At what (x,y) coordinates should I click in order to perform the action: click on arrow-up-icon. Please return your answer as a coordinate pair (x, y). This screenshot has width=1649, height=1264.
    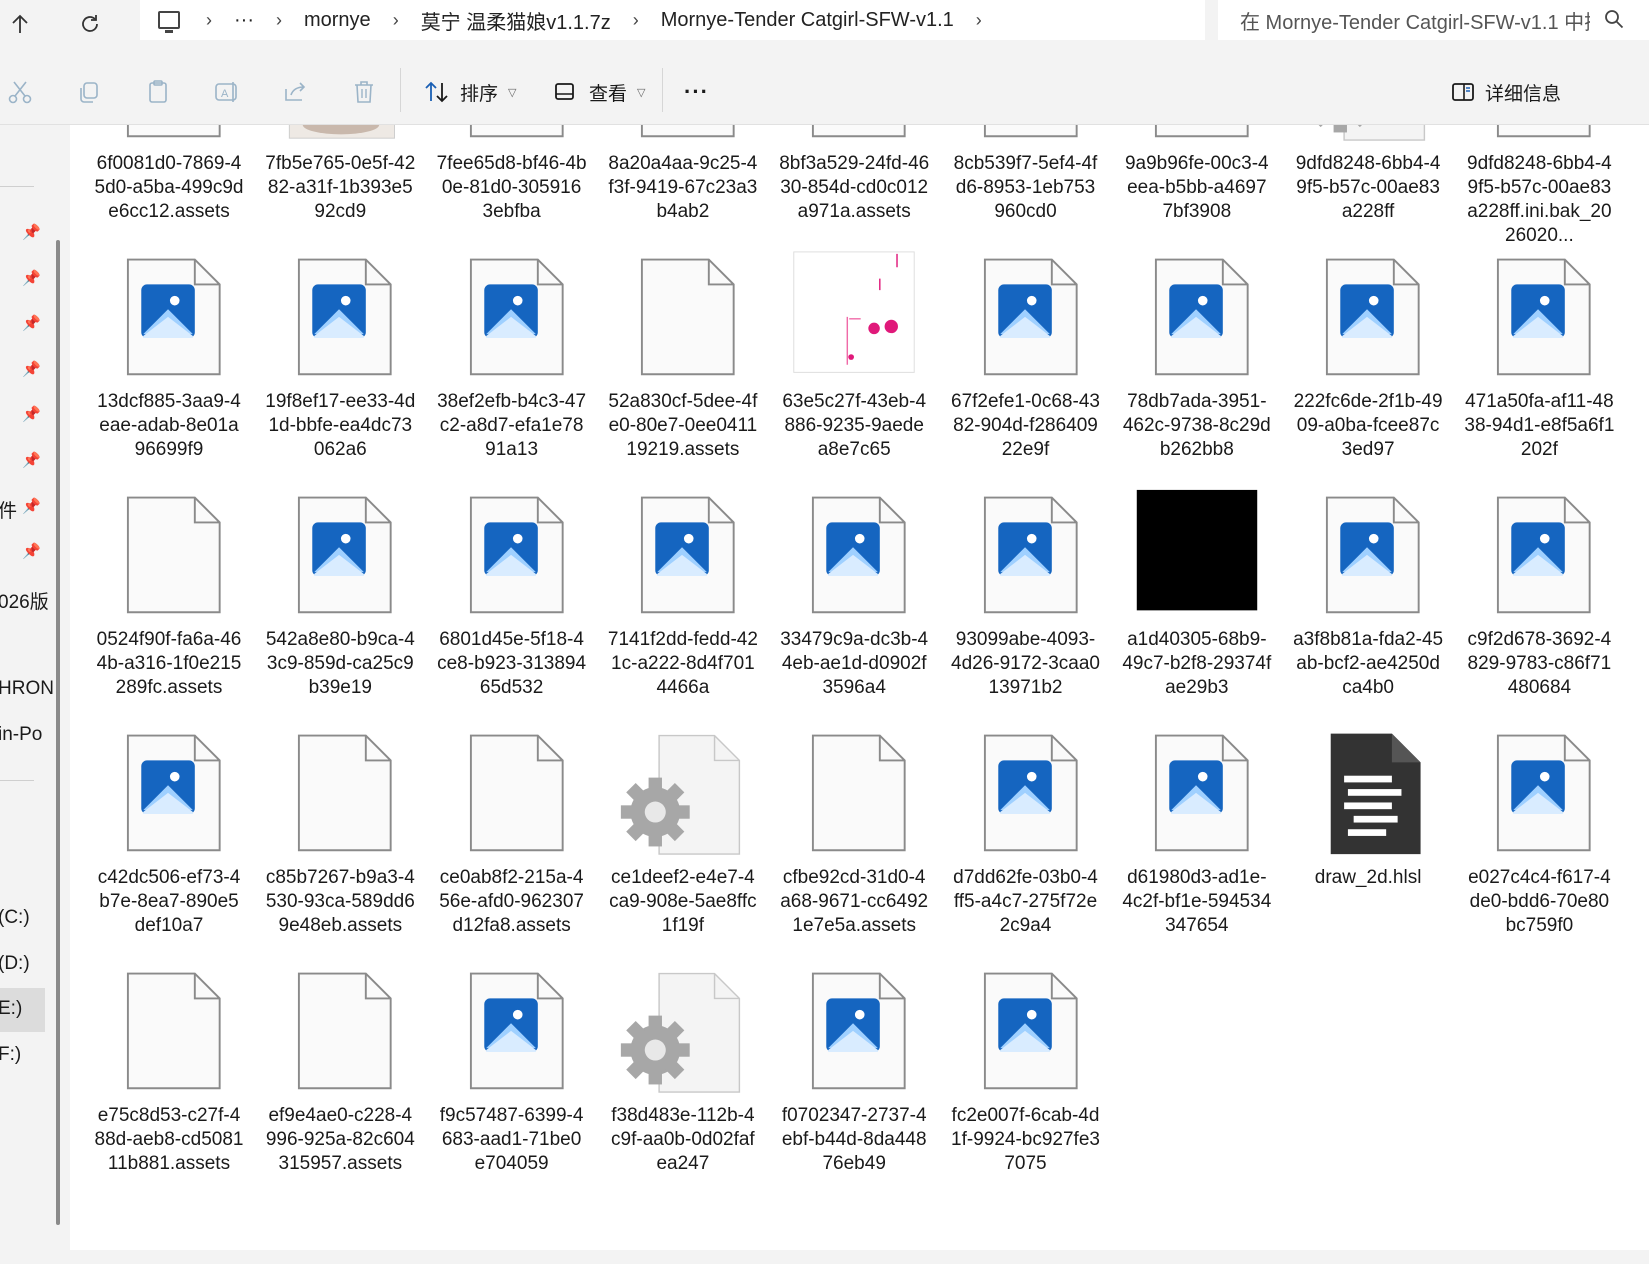
    Looking at the image, I should click on (20, 23).